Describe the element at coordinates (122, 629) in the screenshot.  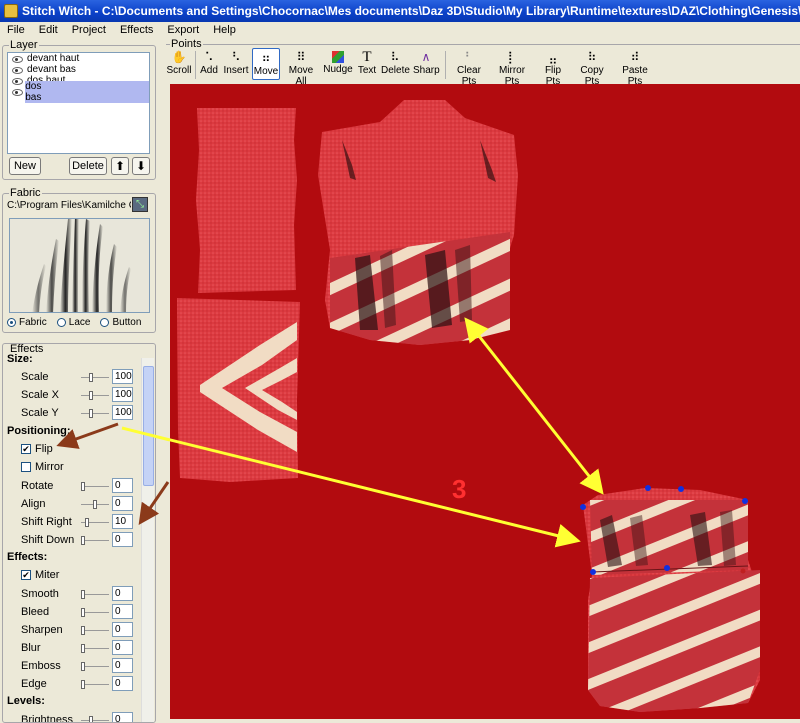
I see `sharpen-field: 0` at that location.